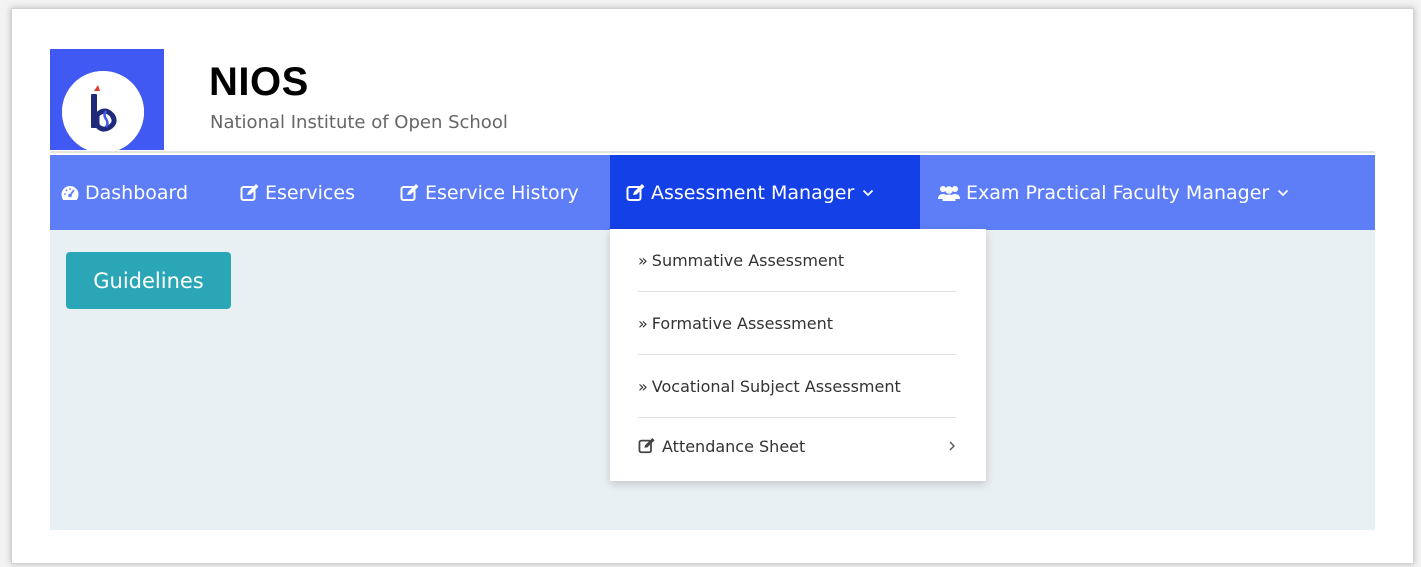 The width and height of the screenshot is (1421, 567). I want to click on nav-label-eservices: Eservices, so click(310, 192).